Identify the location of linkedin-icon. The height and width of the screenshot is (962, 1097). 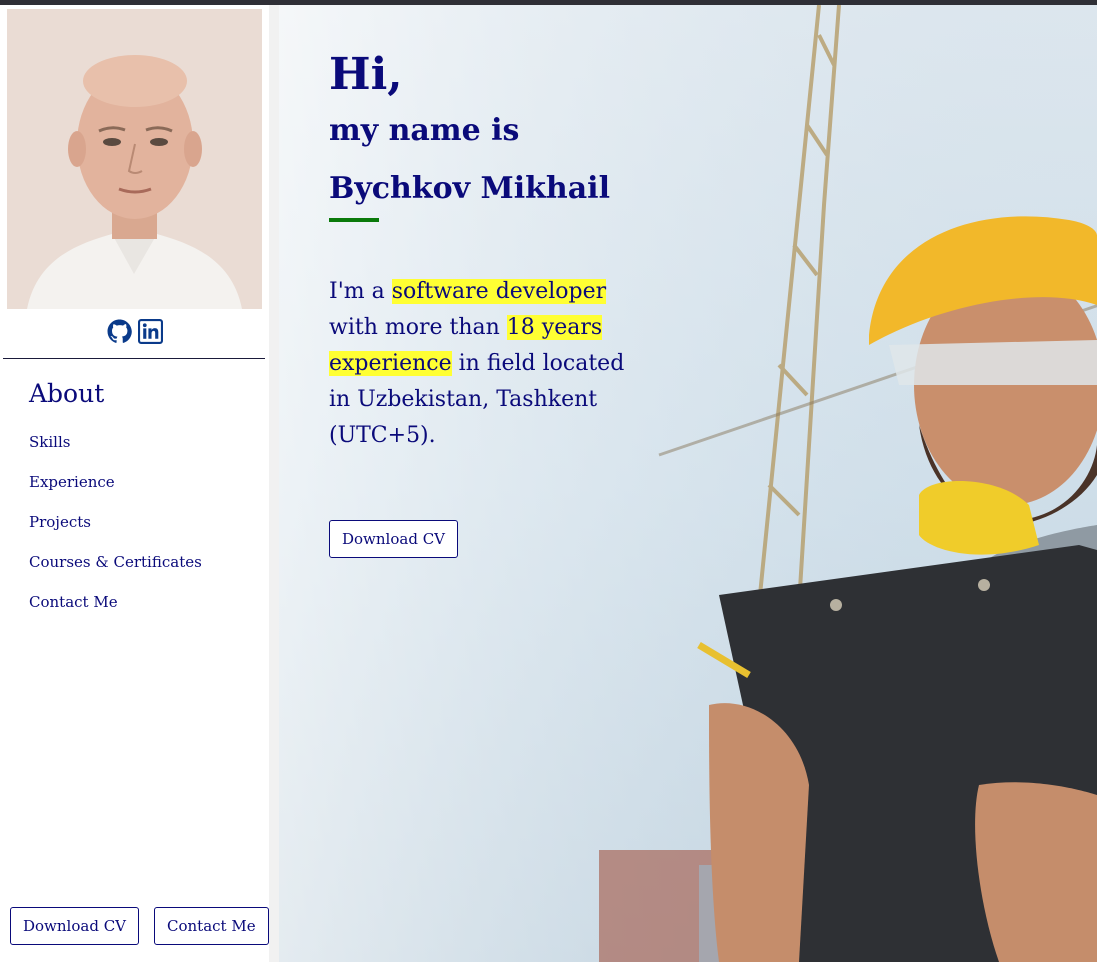
(150, 331).